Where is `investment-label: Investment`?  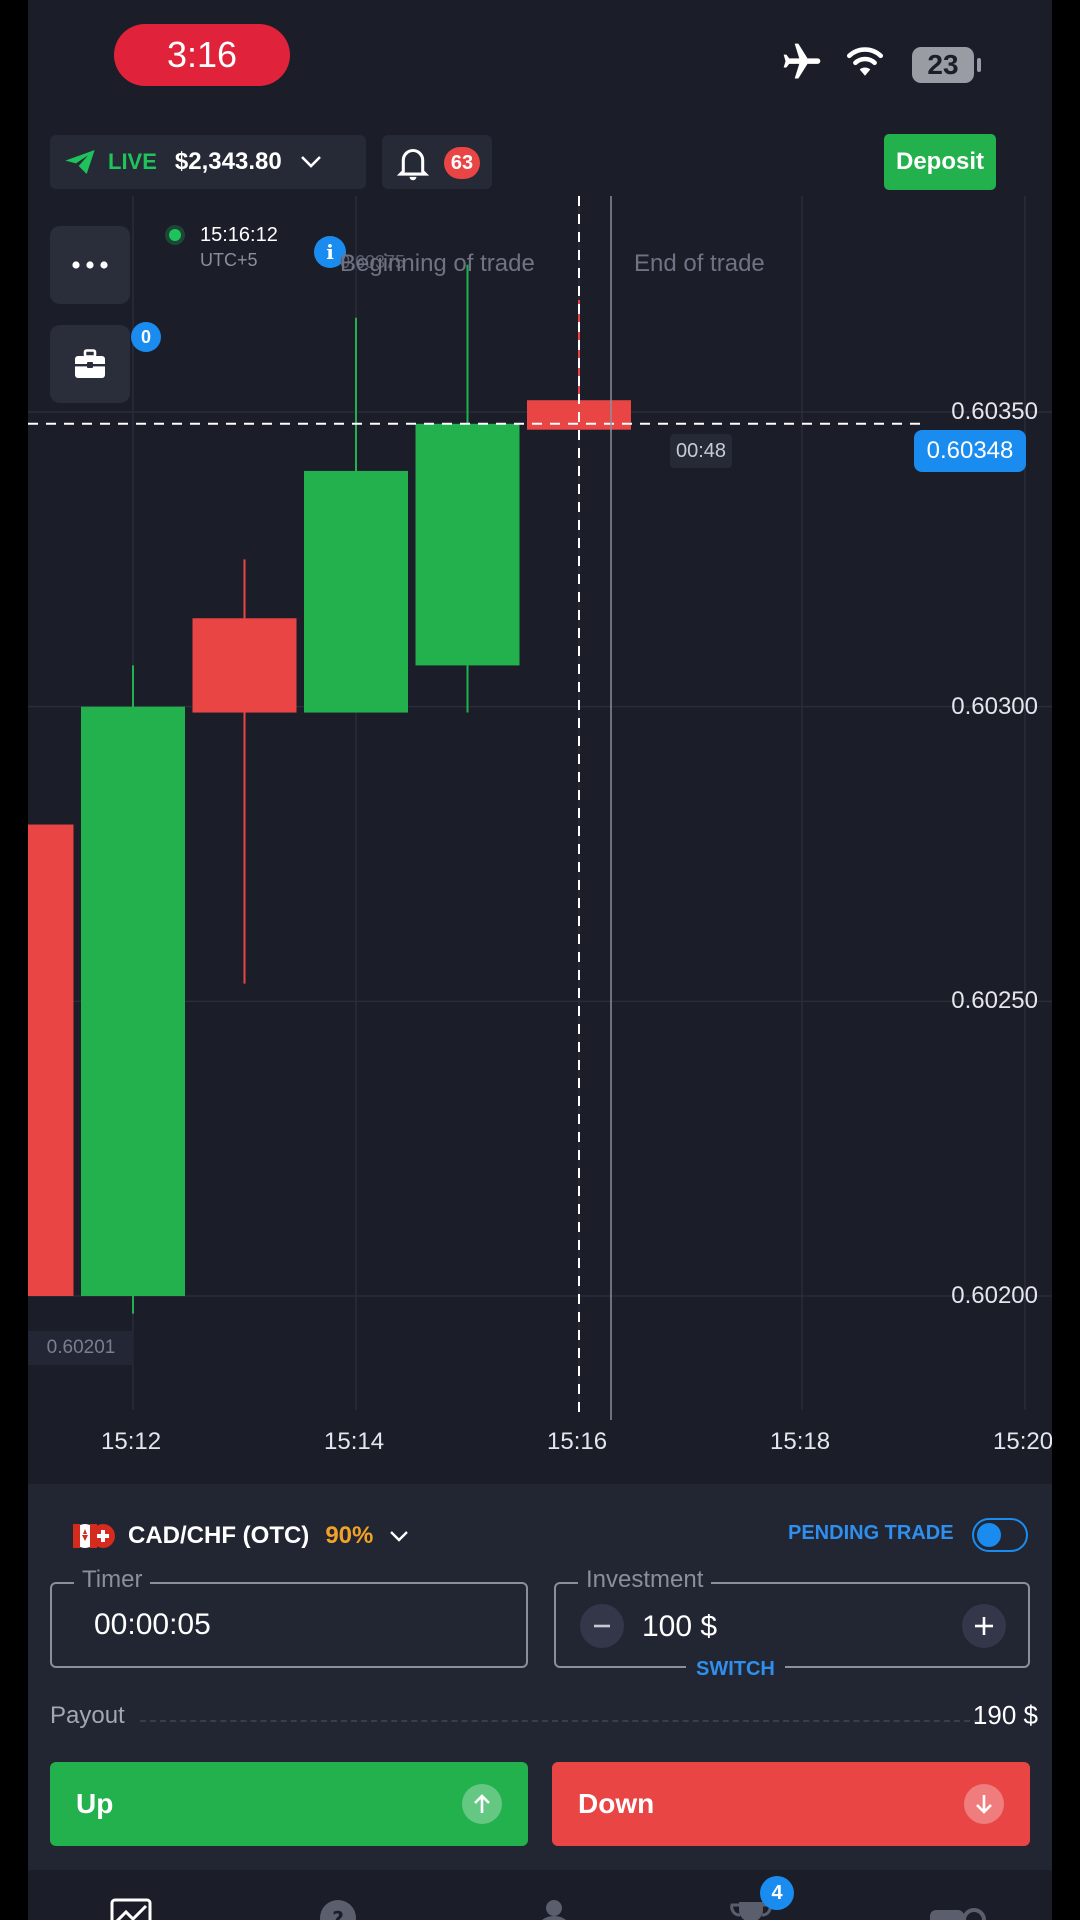 investment-label: Investment is located at coordinates (645, 1580).